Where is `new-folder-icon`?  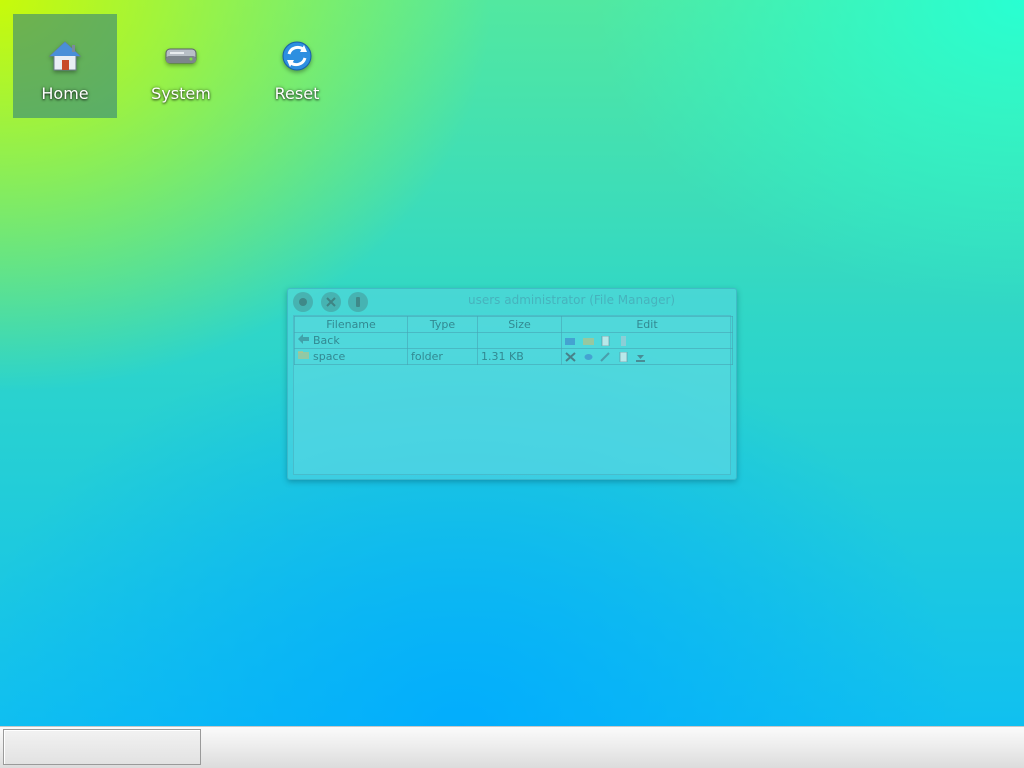 new-folder-icon is located at coordinates (570, 341).